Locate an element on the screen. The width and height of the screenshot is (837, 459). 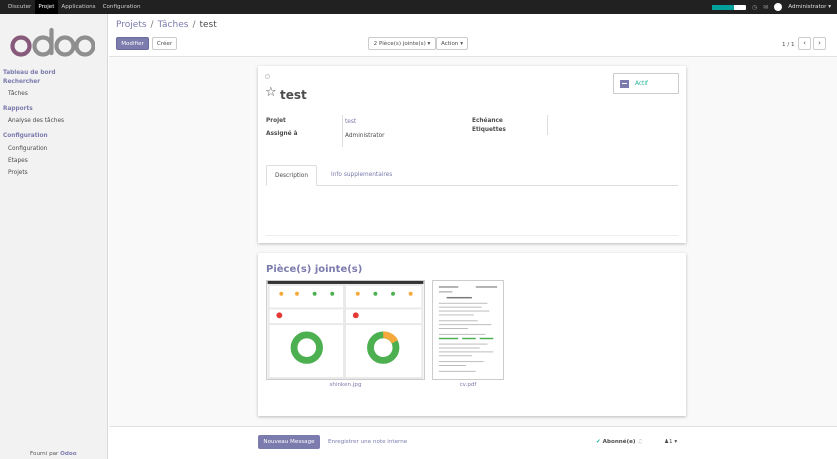
breadcrumb-current: test is located at coordinates (208, 25).